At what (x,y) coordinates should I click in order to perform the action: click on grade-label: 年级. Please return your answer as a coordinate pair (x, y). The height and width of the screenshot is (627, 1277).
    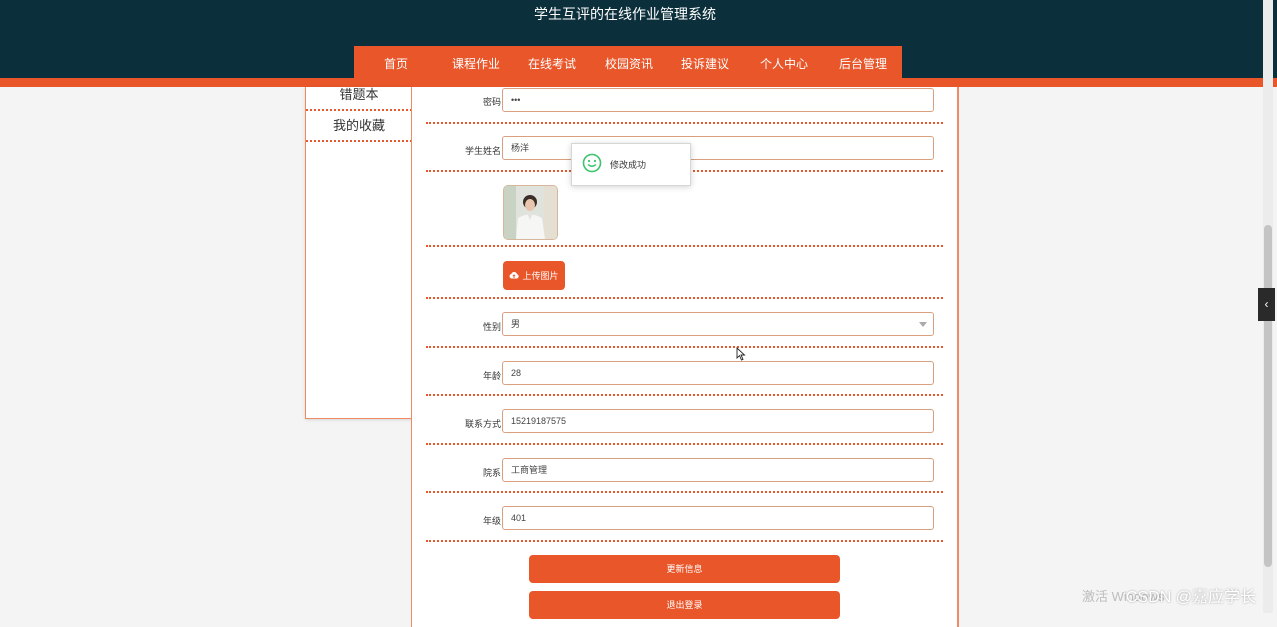
    Looking at the image, I should click on (491, 521).